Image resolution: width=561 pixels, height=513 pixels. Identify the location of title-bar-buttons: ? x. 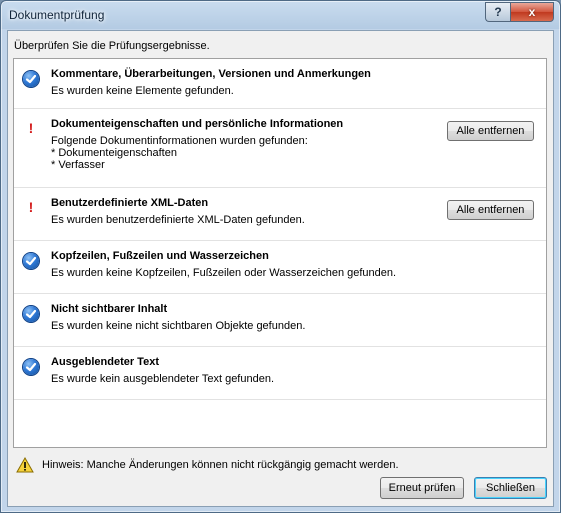
(519, 12).